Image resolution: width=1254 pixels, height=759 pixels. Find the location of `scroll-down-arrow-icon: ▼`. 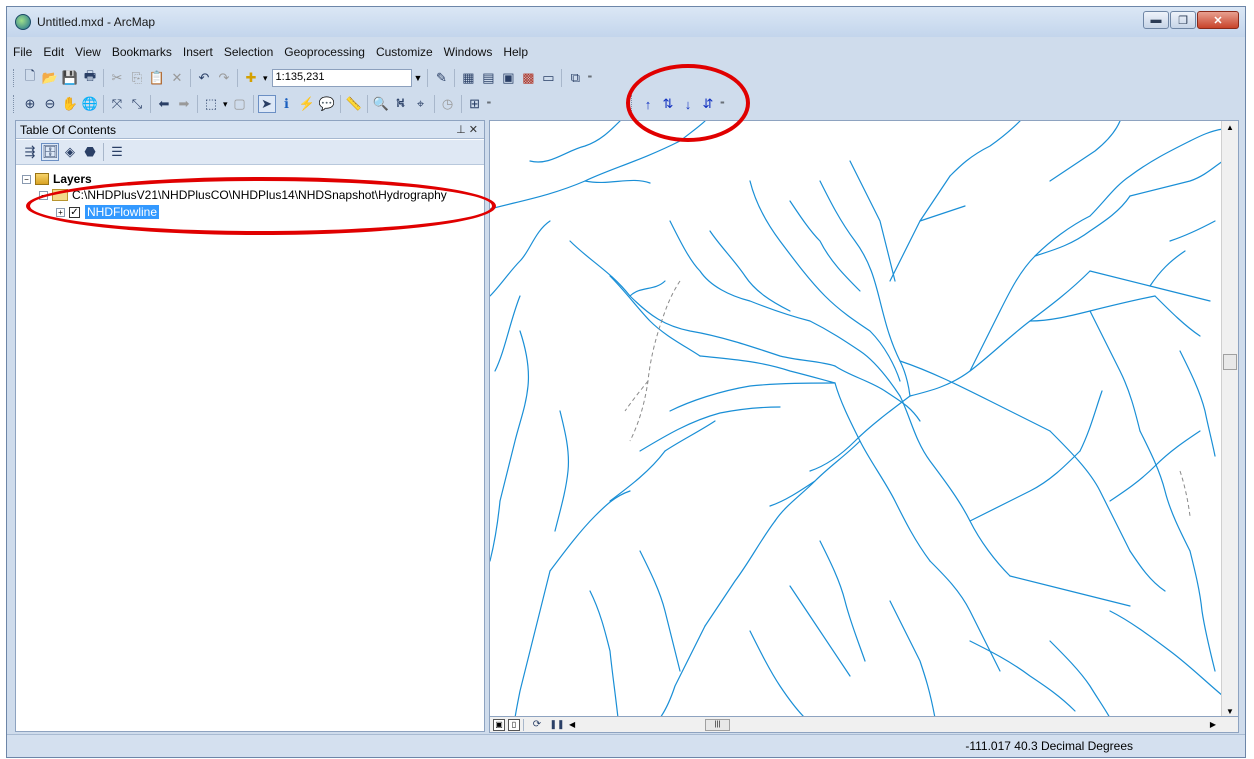

scroll-down-arrow-icon: ▼ is located at coordinates (1230, 711).